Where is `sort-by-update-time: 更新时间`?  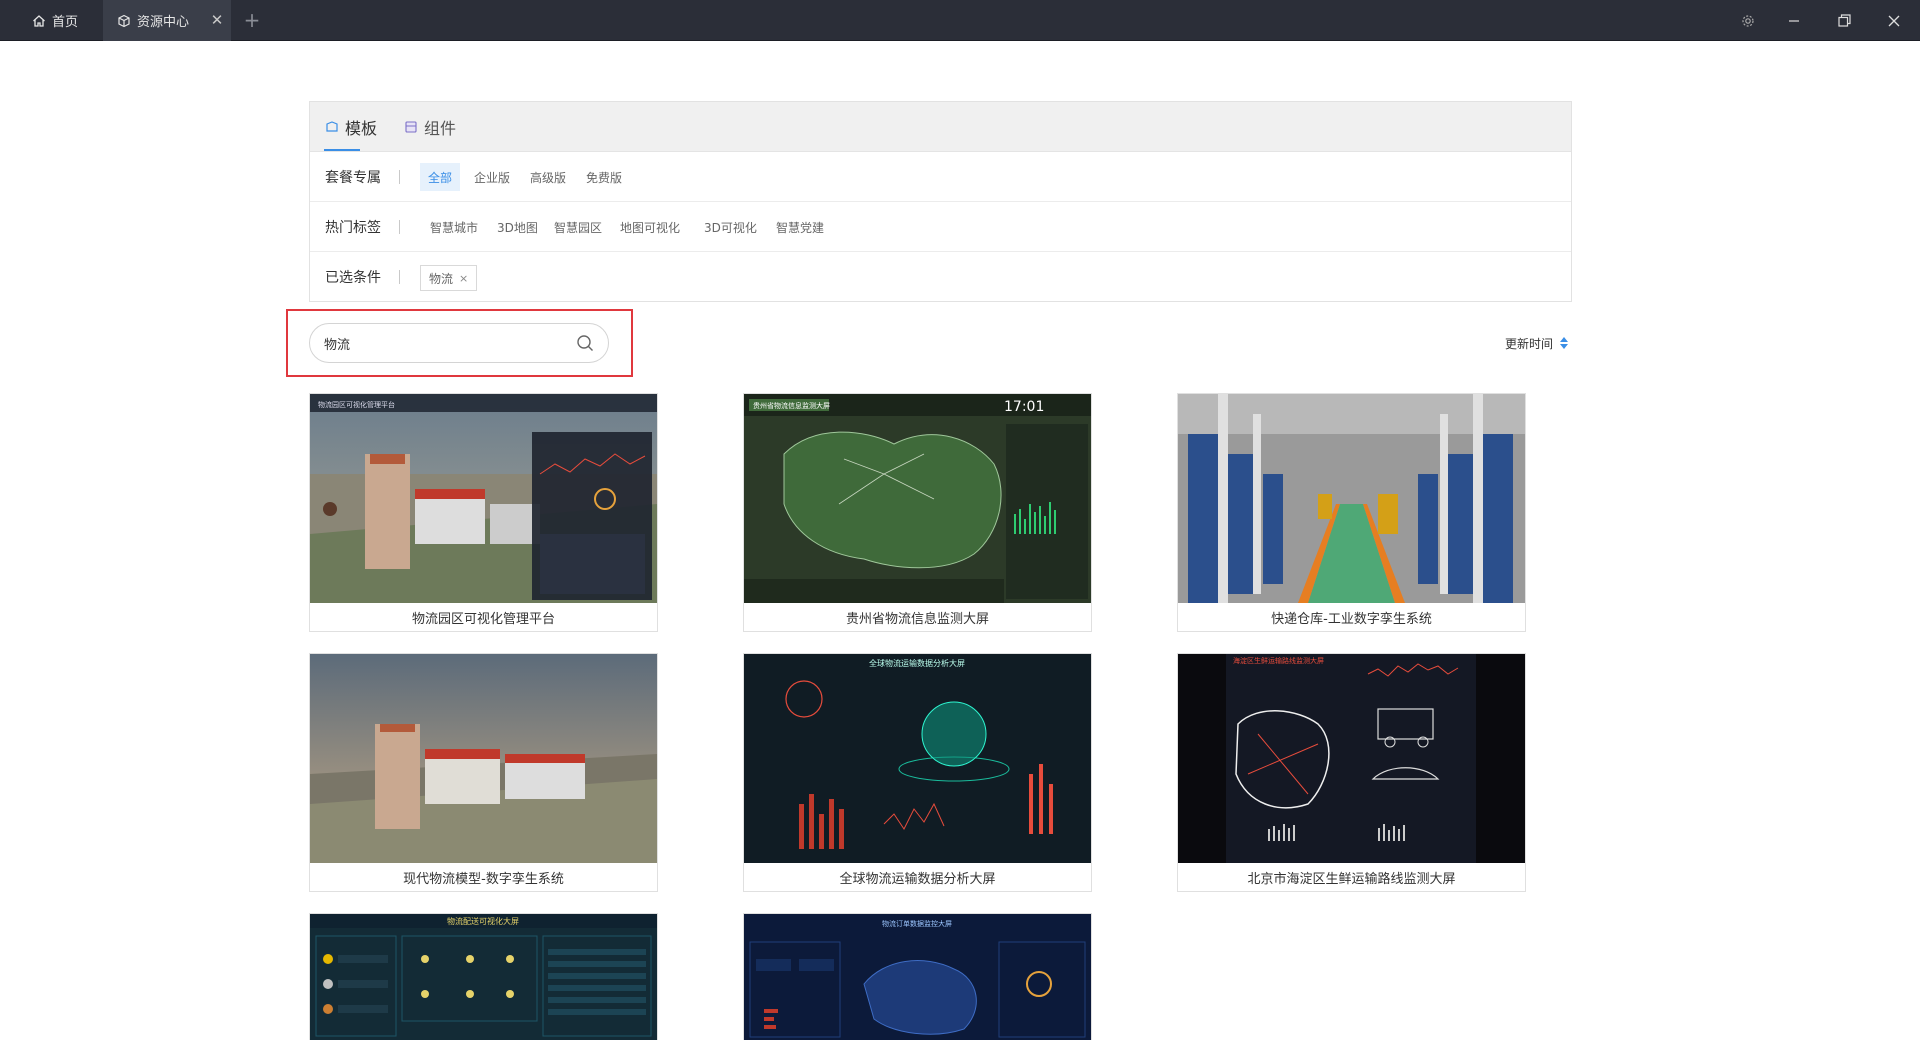
sort-by-update-time: 更新时间 is located at coordinates (1537, 343).